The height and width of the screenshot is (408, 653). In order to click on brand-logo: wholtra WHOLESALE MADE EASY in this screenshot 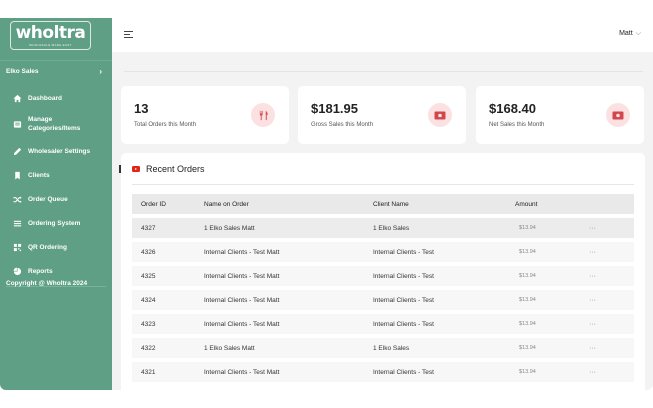, I will do `click(50, 35)`.